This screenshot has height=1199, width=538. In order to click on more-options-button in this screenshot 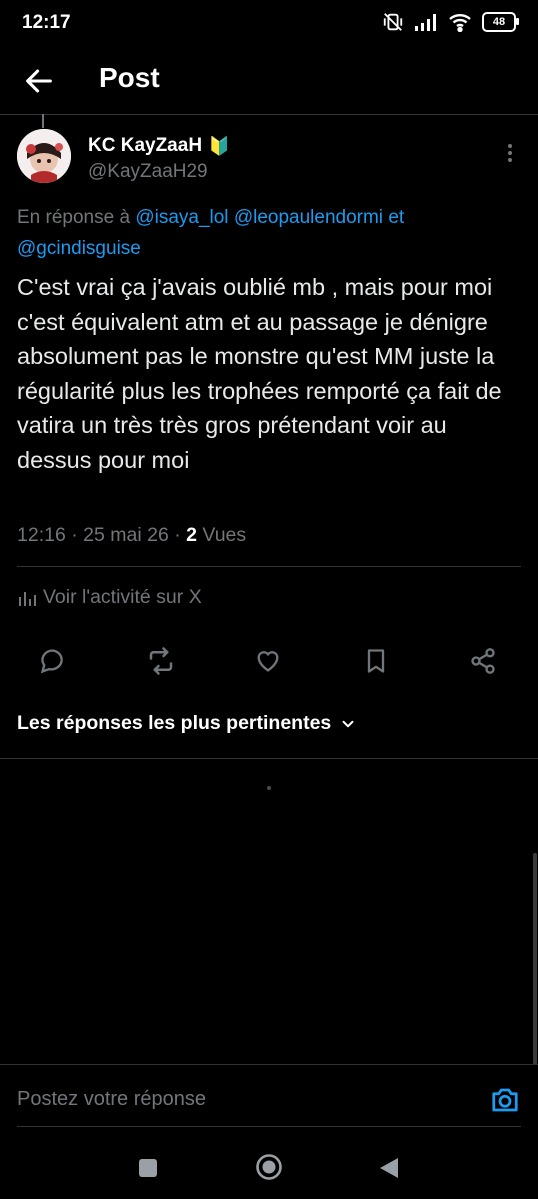, I will do `click(510, 155)`.